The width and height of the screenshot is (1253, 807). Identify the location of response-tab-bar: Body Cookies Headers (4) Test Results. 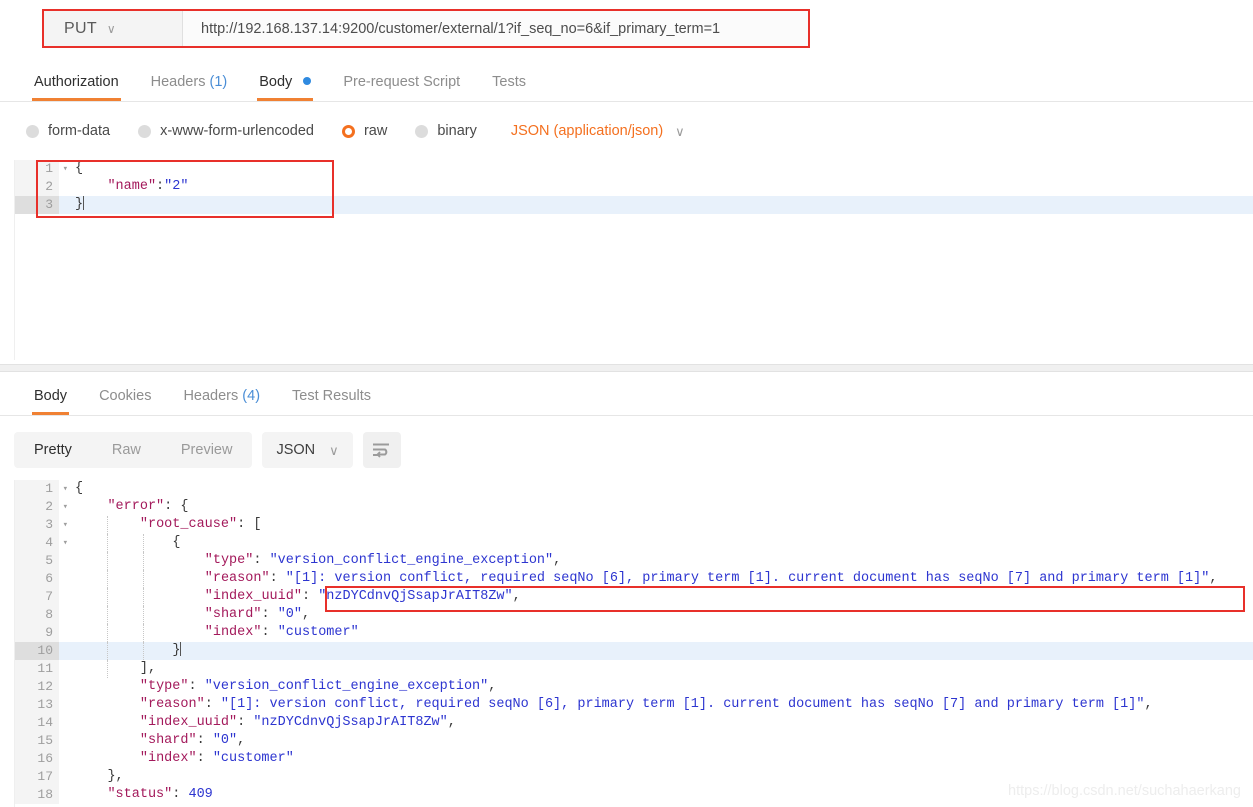
(626, 396).